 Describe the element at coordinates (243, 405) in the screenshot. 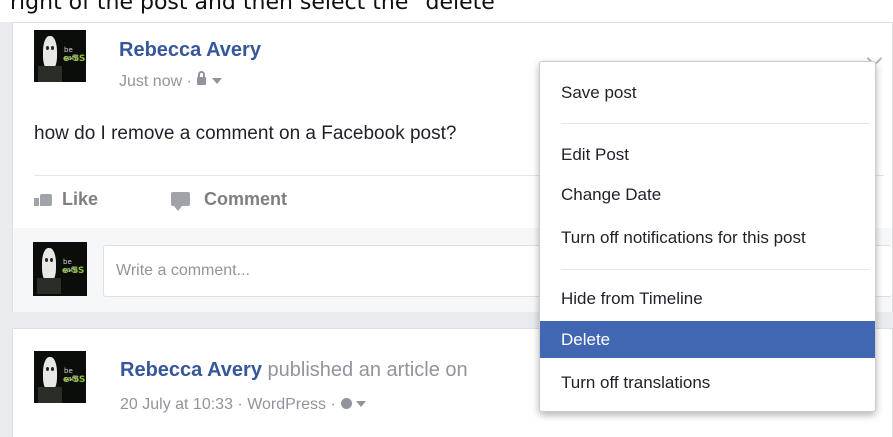

I see `post2-meta: 20 July at 10:33 · WordPress ·` at that location.